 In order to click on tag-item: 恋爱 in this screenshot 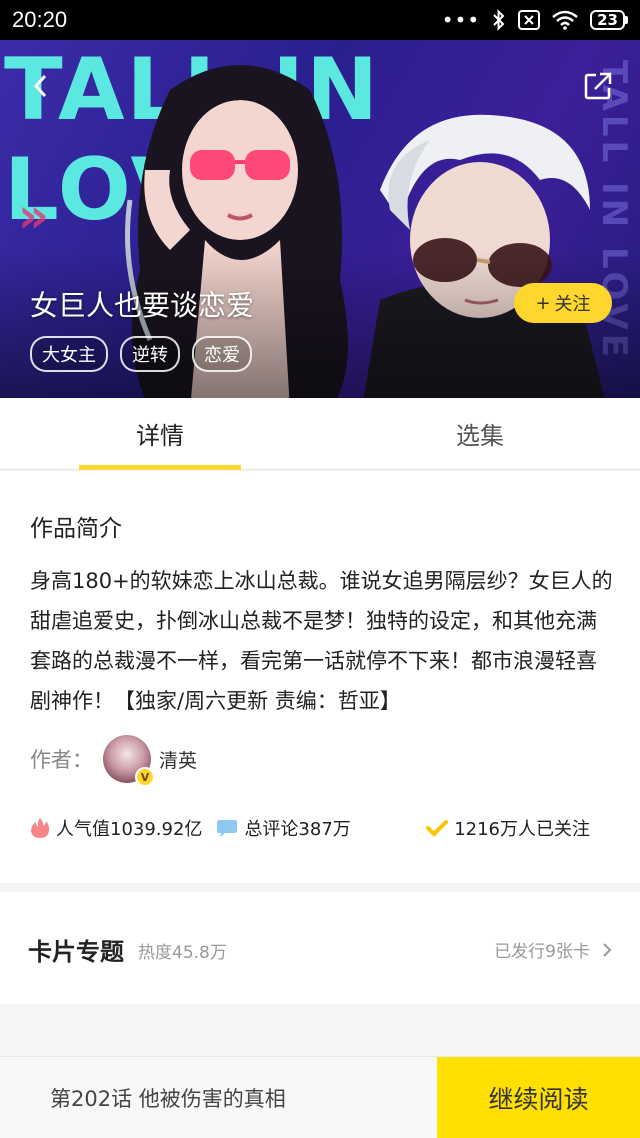, I will do `click(222, 354)`.